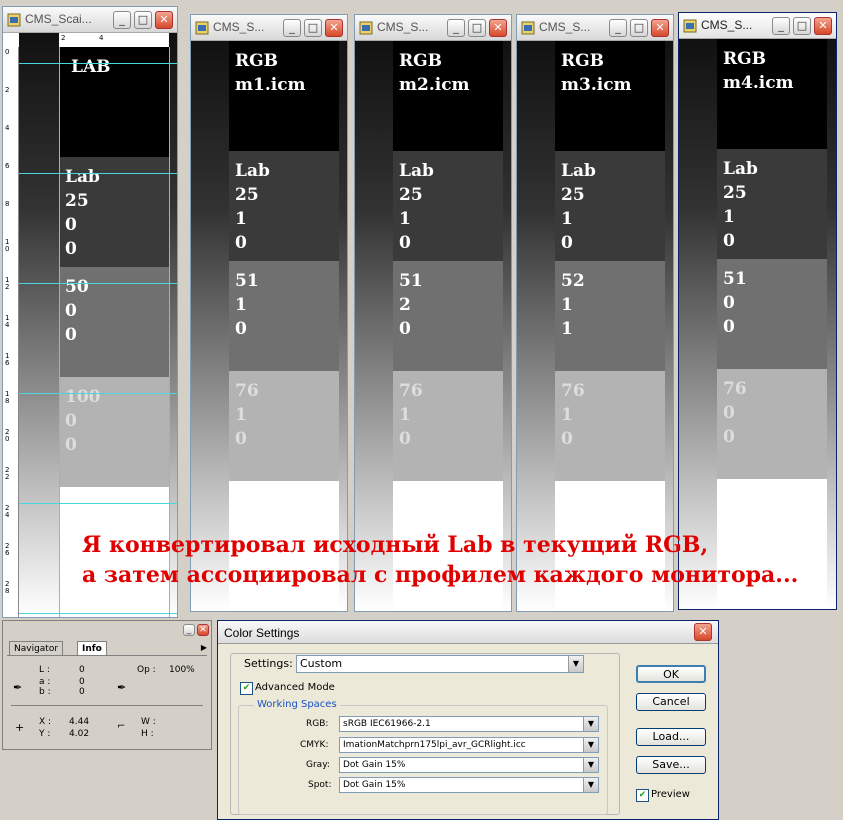 The image size is (843, 820). Describe the element at coordinates (610, 316) in the screenshot. I see `color-swatch: 52 1 1` at that location.